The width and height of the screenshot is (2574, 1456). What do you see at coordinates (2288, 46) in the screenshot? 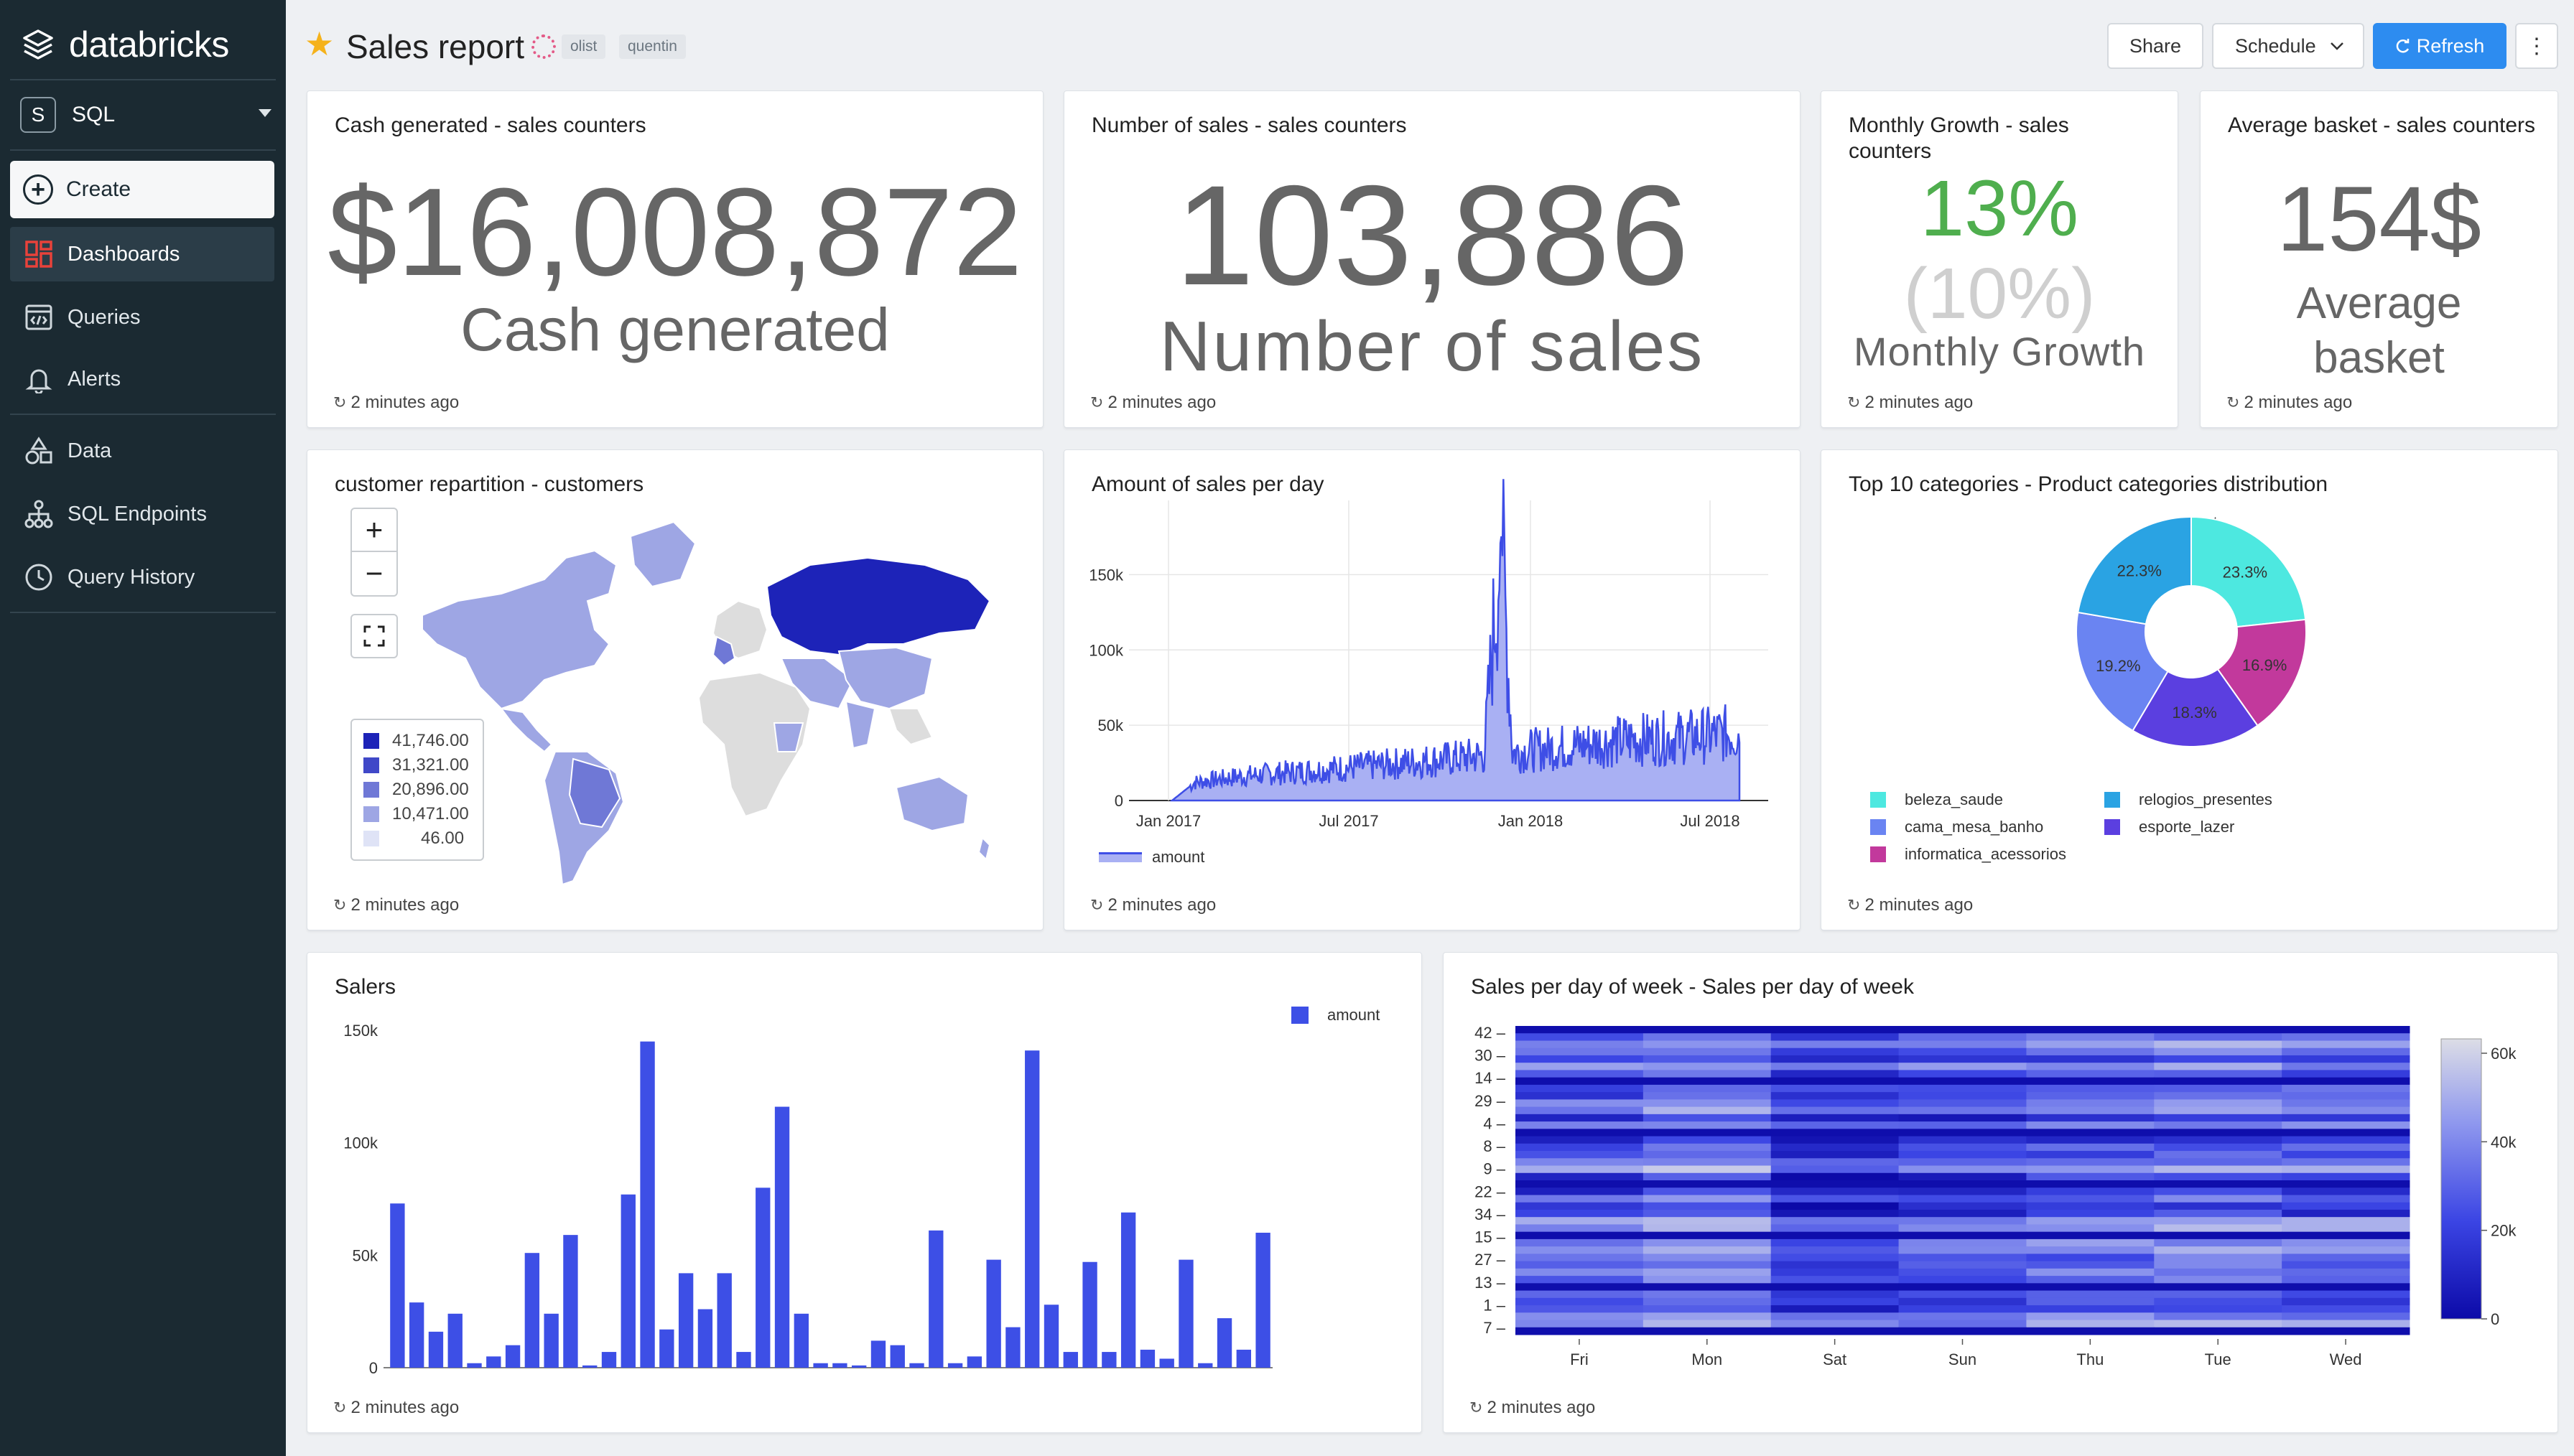
I see `schedule-button: Schedule` at bounding box center [2288, 46].